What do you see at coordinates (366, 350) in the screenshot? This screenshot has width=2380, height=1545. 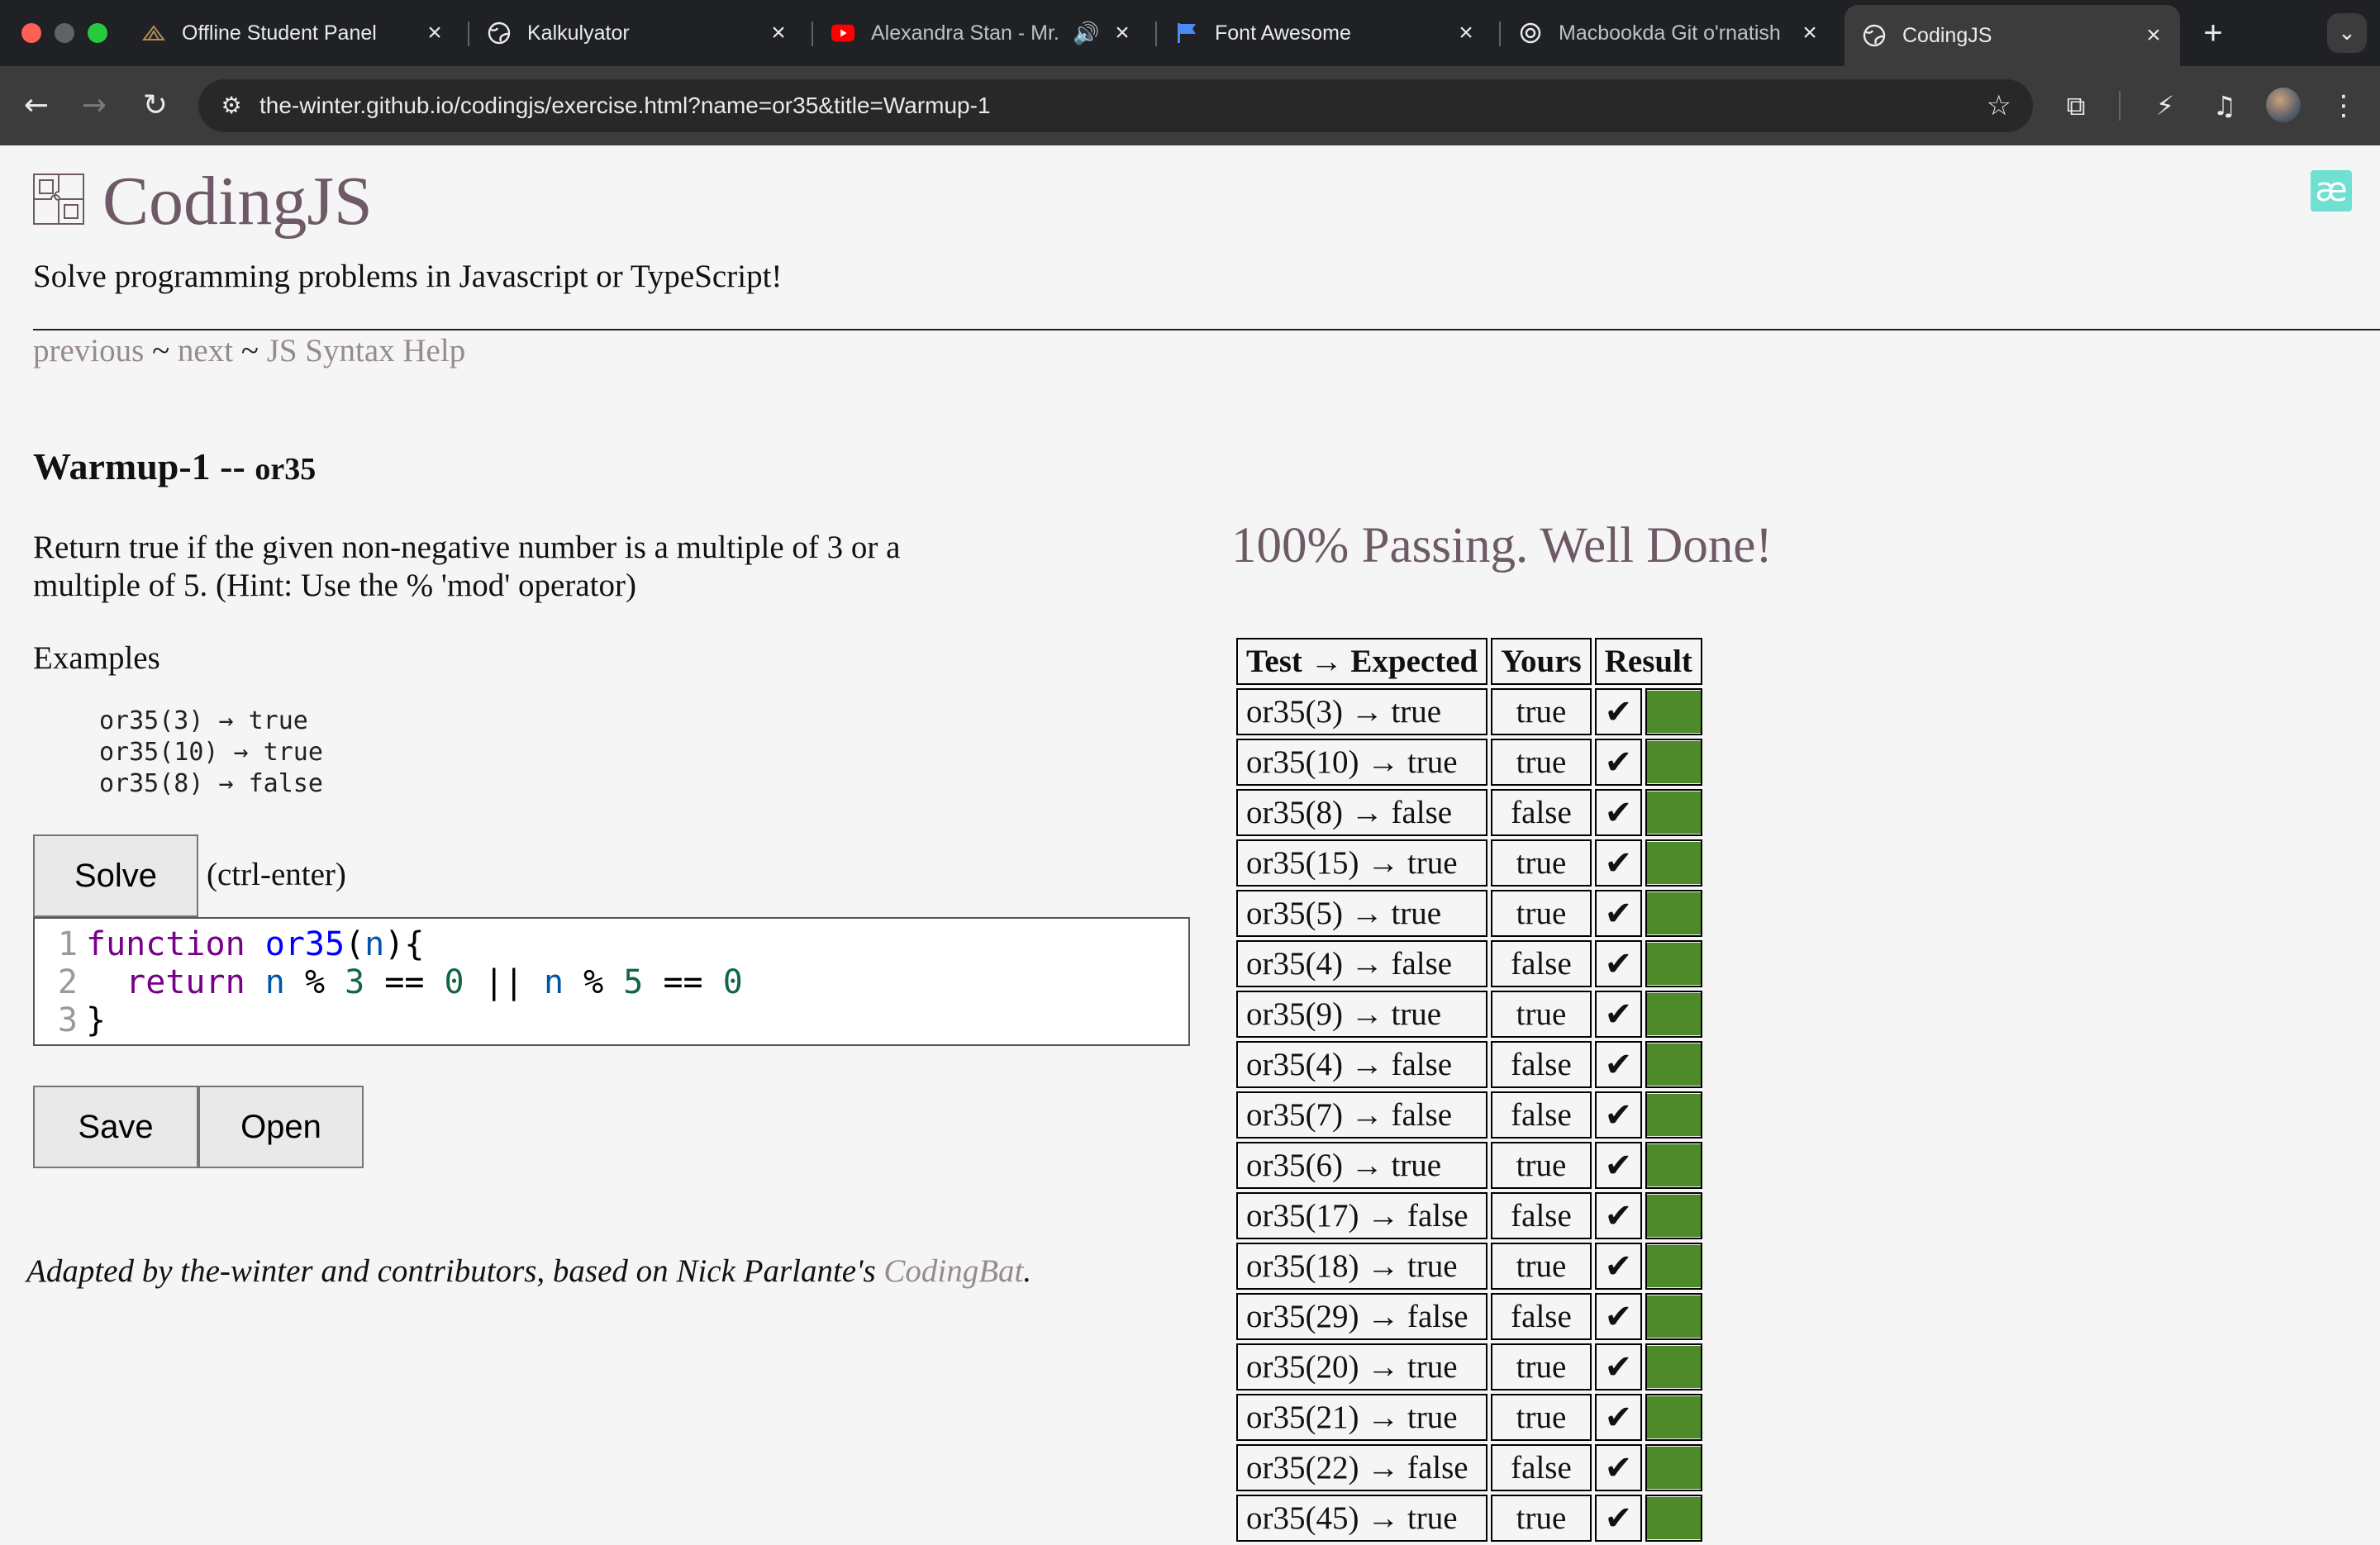 I see `js-syntax-help-link: JS Syntax Help` at bounding box center [366, 350].